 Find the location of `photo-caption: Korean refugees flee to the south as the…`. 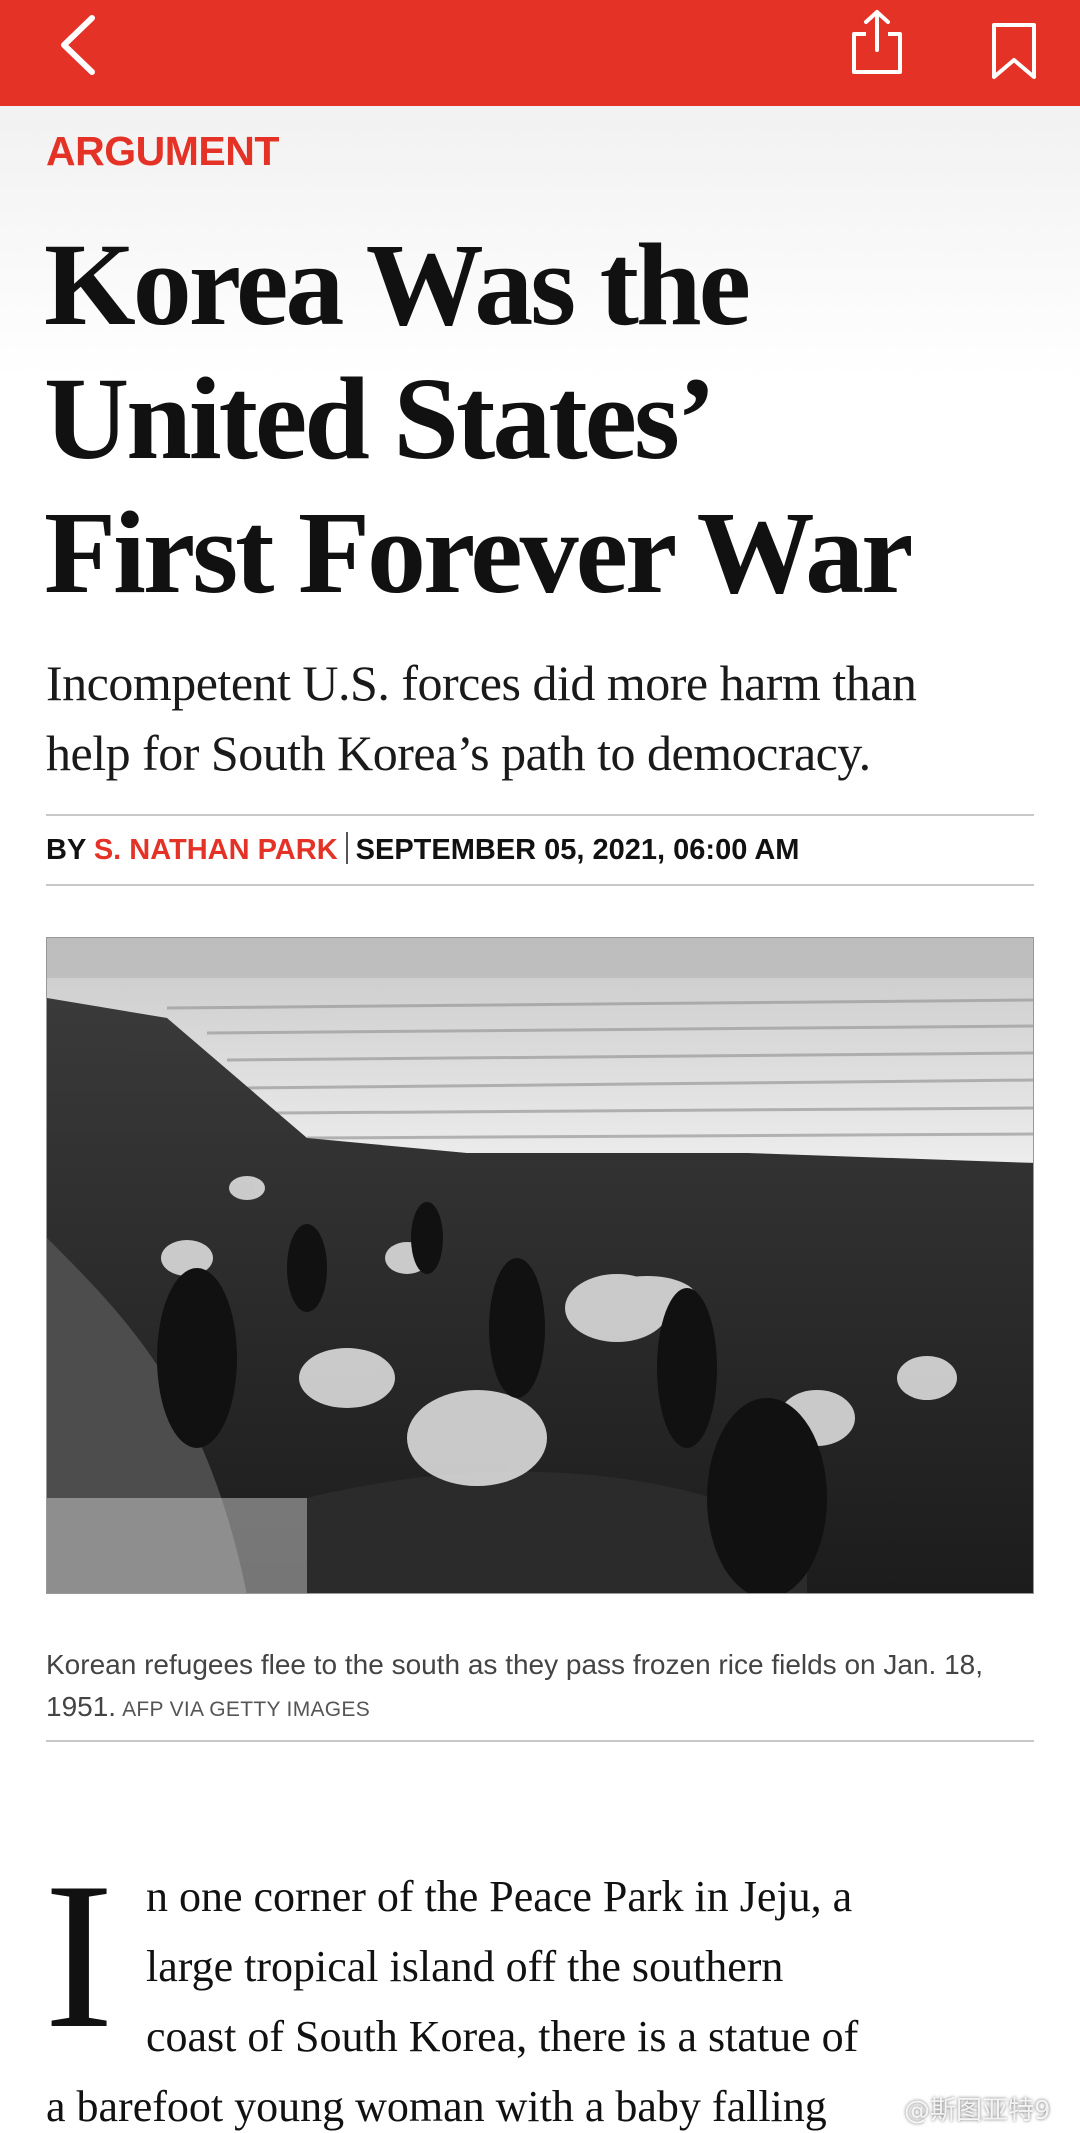

photo-caption: Korean refugees flee to the south as the… is located at coordinates (541, 1687).